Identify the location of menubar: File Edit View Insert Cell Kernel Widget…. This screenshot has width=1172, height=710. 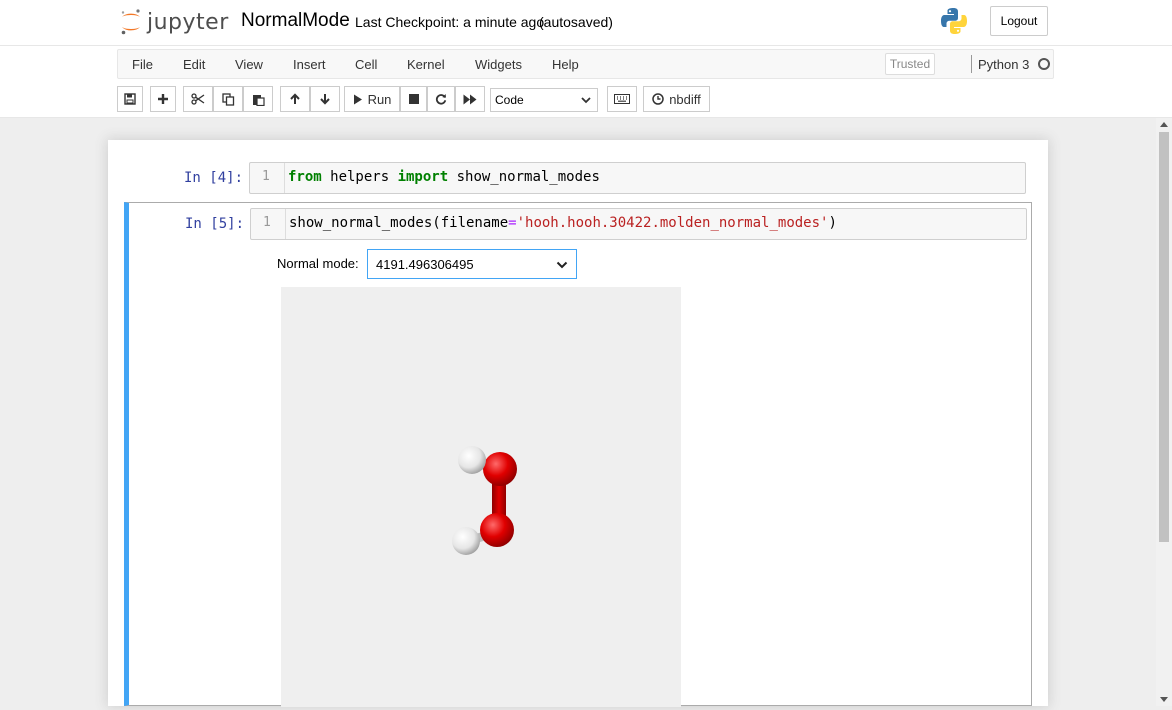
(585, 64).